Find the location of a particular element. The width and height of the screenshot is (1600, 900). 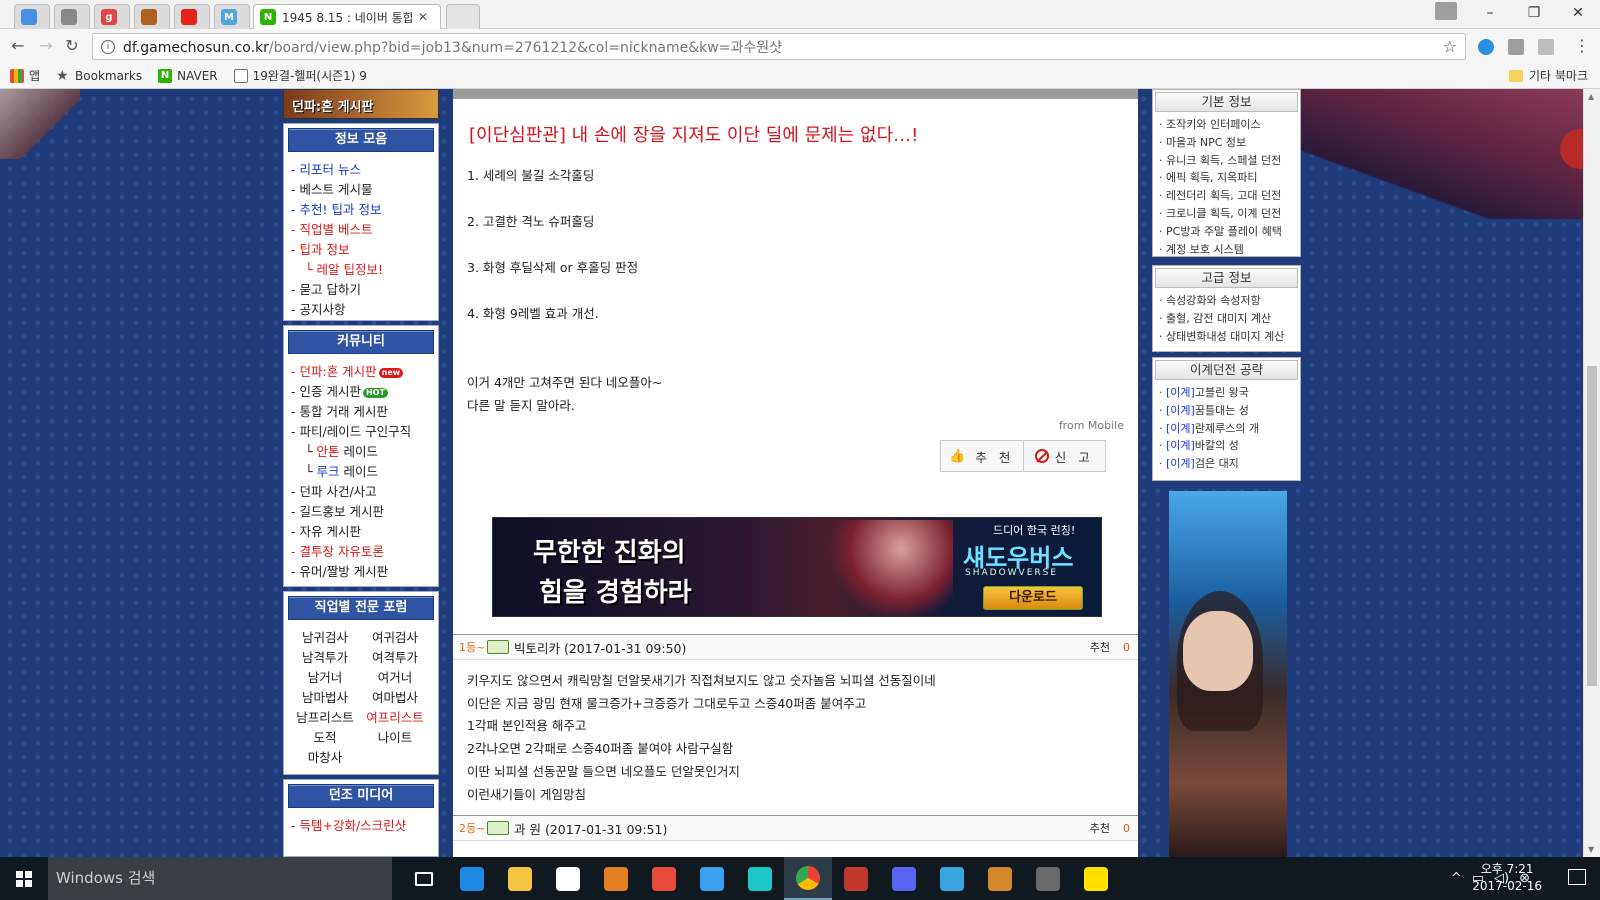

tiktok-app-taskbar-button is located at coordinates (760, 878).